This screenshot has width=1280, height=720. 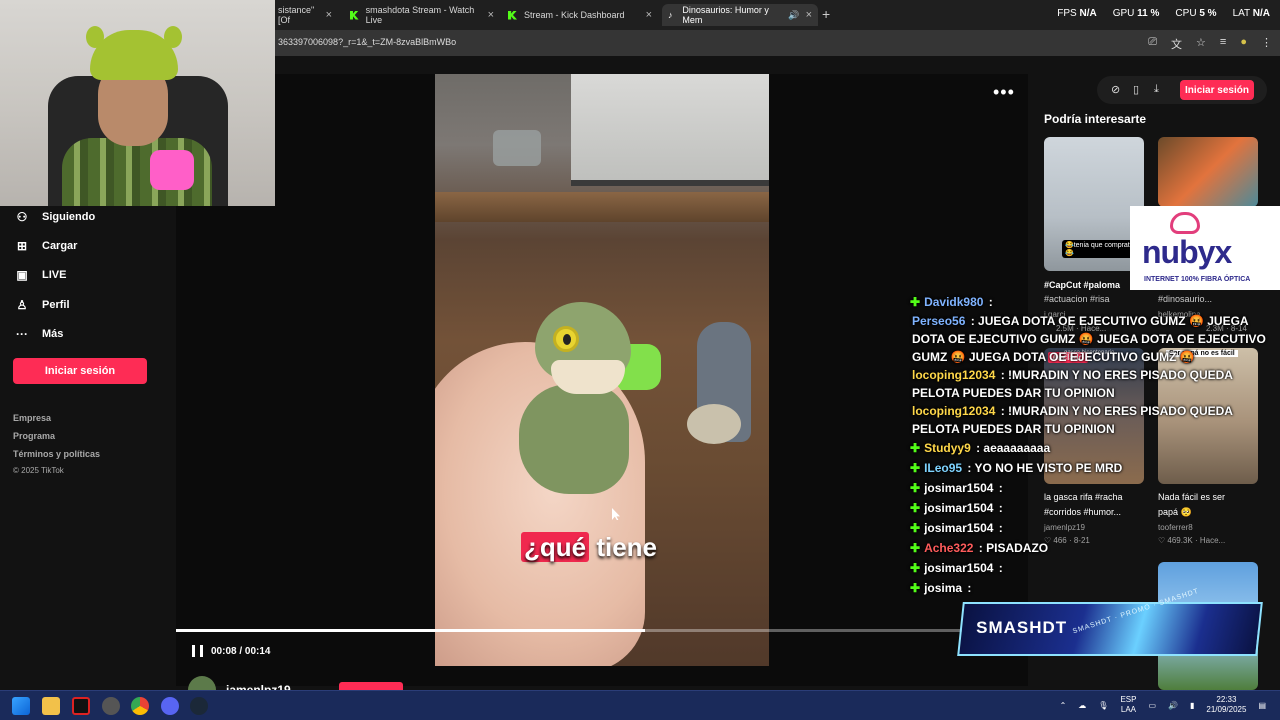 What do you see at coordinates (589, 547) in the screenshot?
I see `video-subtitle: ¿qué tiene` at bounding box center [589, 547].